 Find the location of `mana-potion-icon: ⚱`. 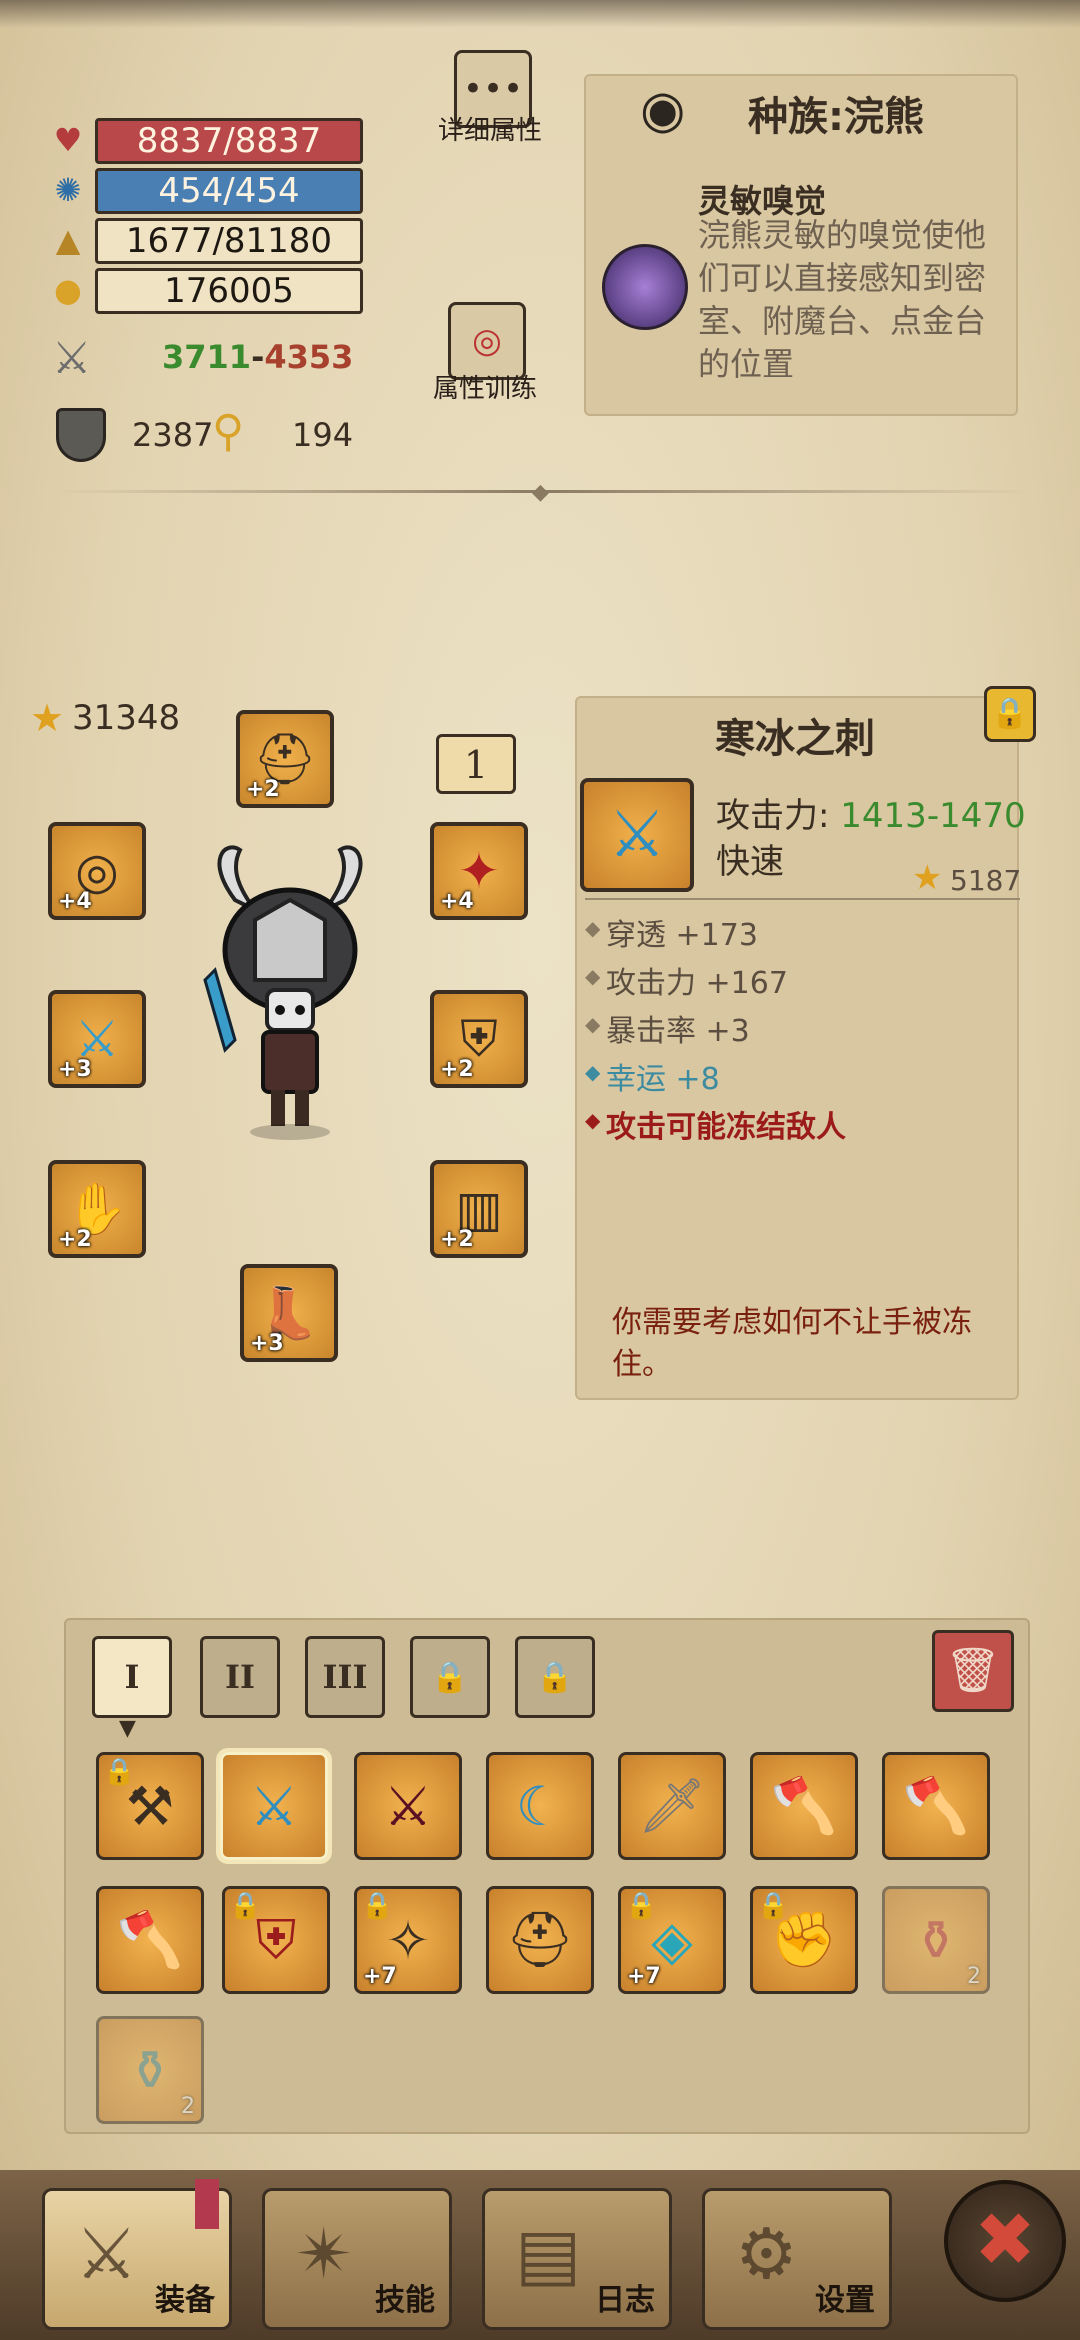

mana-potion-icon: ⚱ is located at coordinates (150, 2070).